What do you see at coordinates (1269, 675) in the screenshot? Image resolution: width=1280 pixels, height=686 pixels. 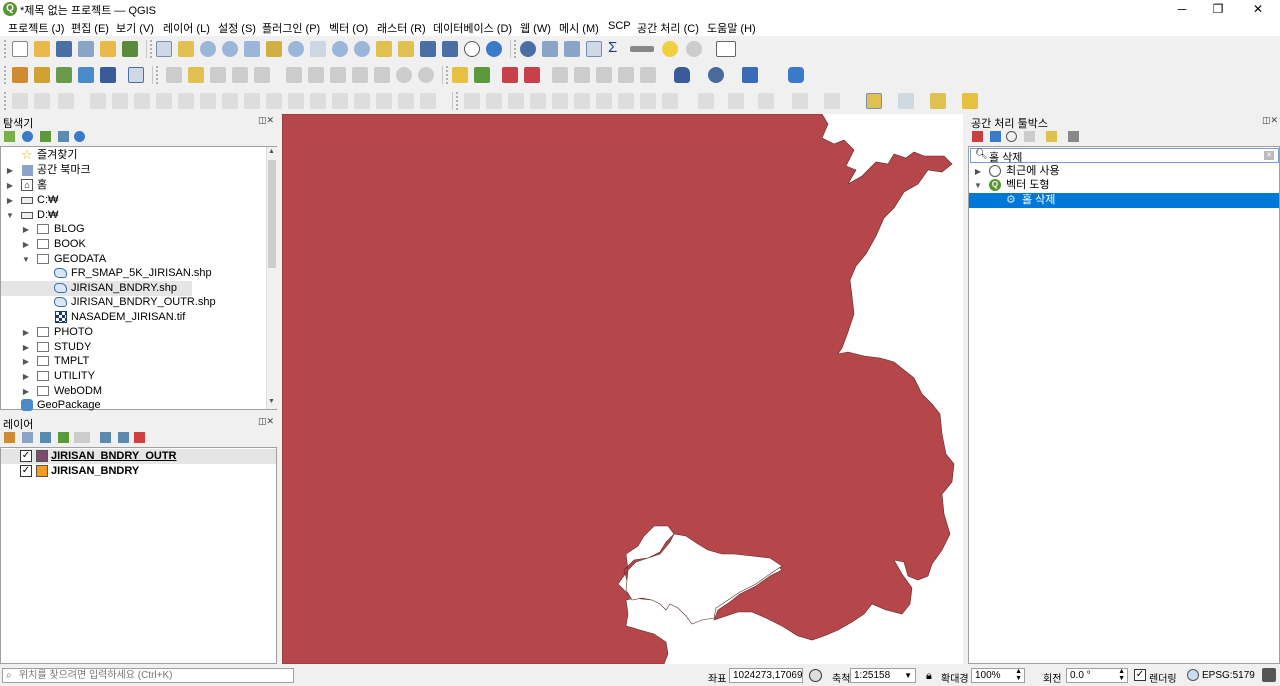 I see `messages-icon` at bounding box center [1269, 675].